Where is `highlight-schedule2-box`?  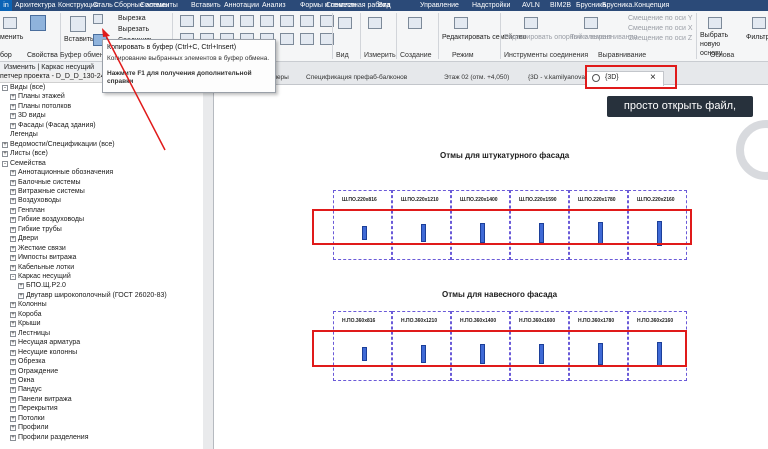 highlight-schedule2-box is located at coordinates (499, 348).